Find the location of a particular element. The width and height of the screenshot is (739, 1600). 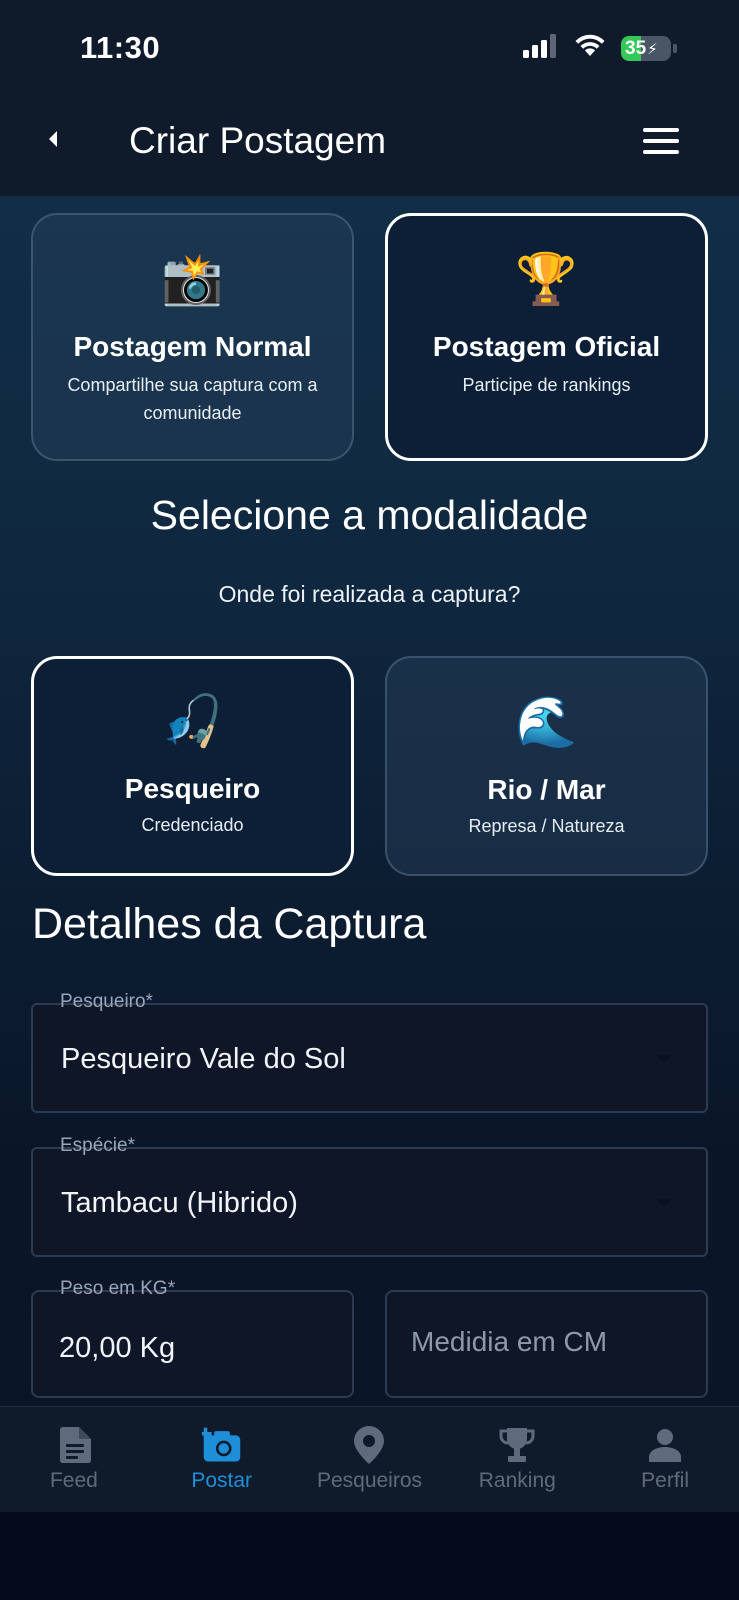

post-type-official-subtitle: Participe de rankings is located at coordinates (546, 385).